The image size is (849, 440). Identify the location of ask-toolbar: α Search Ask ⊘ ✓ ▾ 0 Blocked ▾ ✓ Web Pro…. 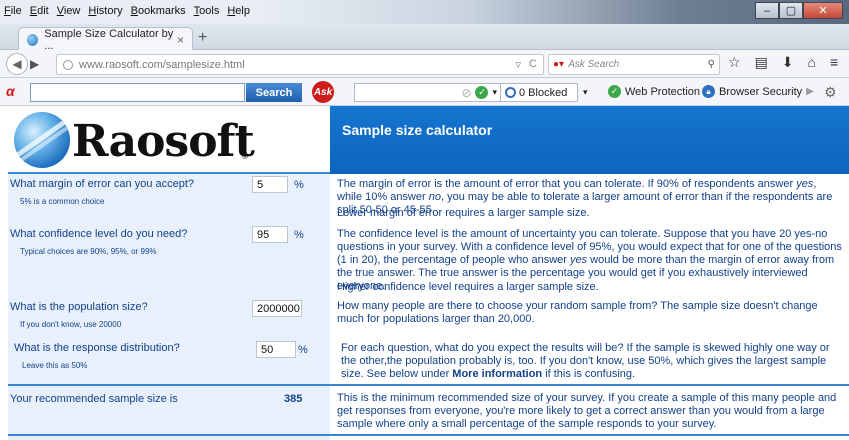
(424, 92).